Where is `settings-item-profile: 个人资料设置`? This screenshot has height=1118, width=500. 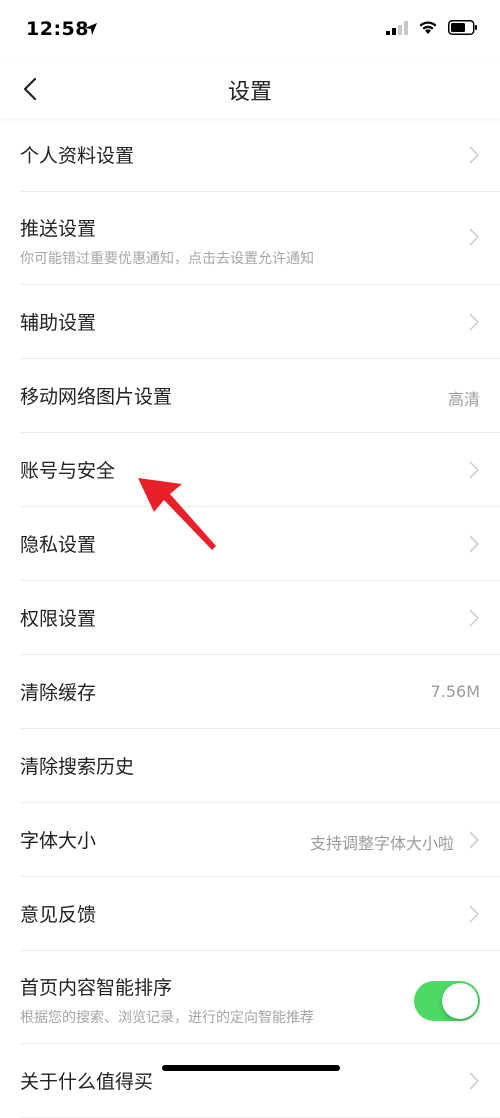
settings-item-profile: 个人资料设置 is located at coordinates (260, 155).